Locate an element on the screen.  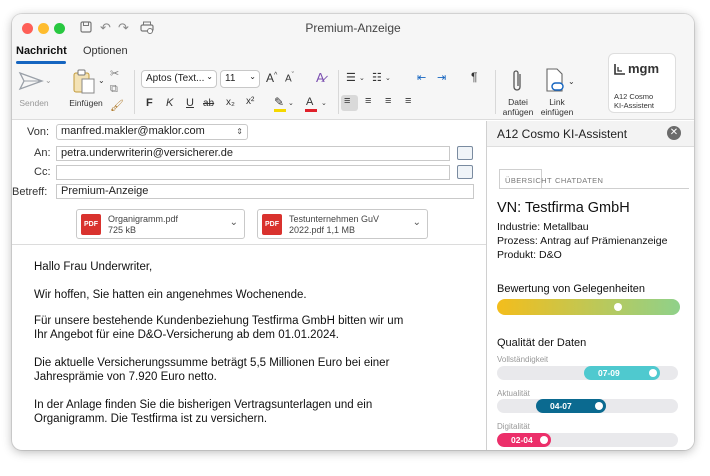
opportunity-gradient-bar is located at coordinates (588, 307).